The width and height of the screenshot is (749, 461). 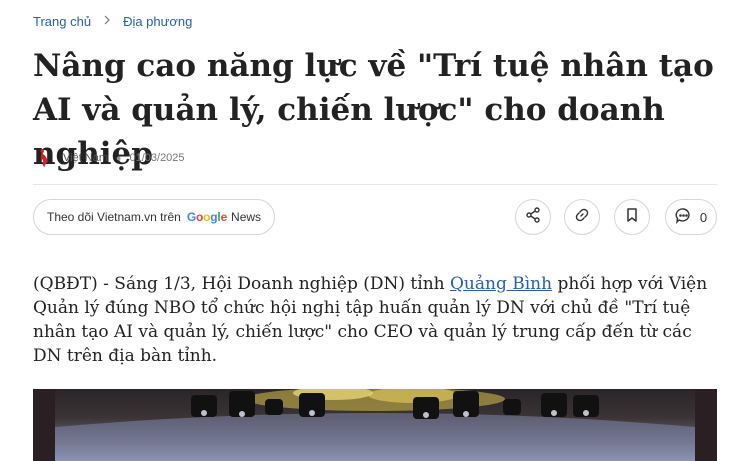 I want to click on google-logo: Google, so click(x=207, y=217).